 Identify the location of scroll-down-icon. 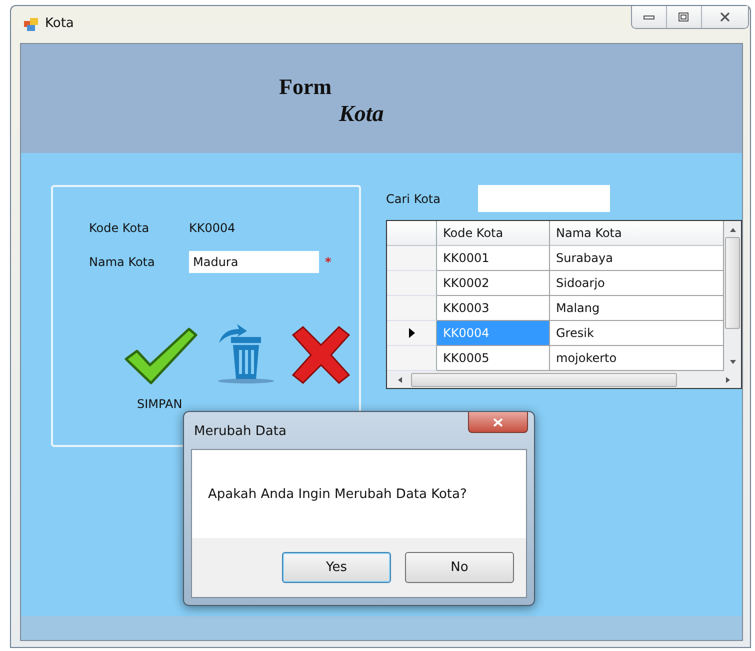
(732, 362).